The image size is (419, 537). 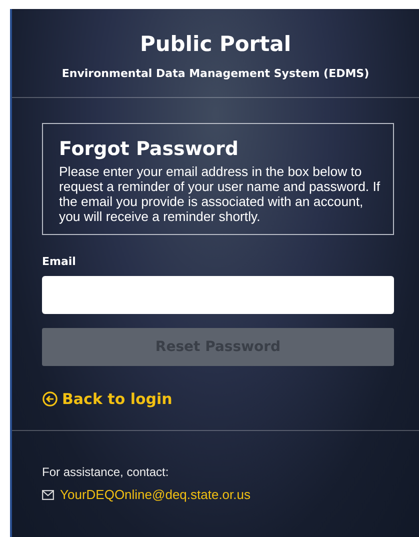 I want to click on contact-email-link: YourDEQOnline@deq.state.or.us, so click(x=155, y=494).